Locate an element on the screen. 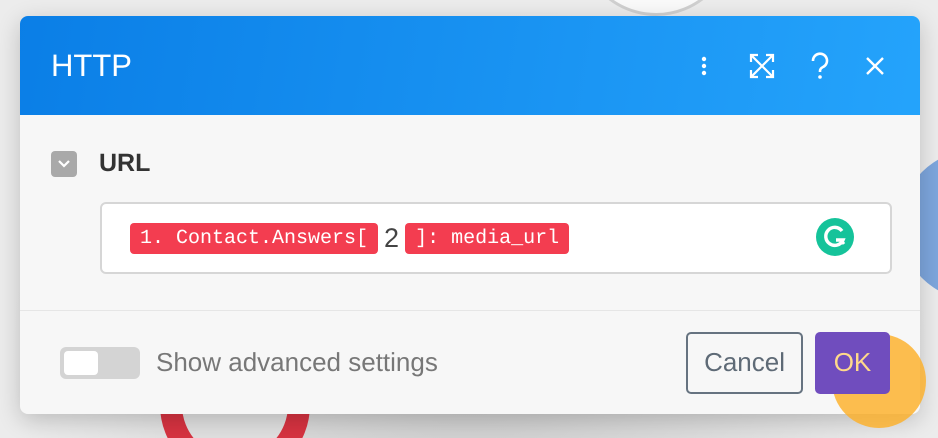  variable-tag: 1. Contact.Answers[ is located at coordinates (254, 238).